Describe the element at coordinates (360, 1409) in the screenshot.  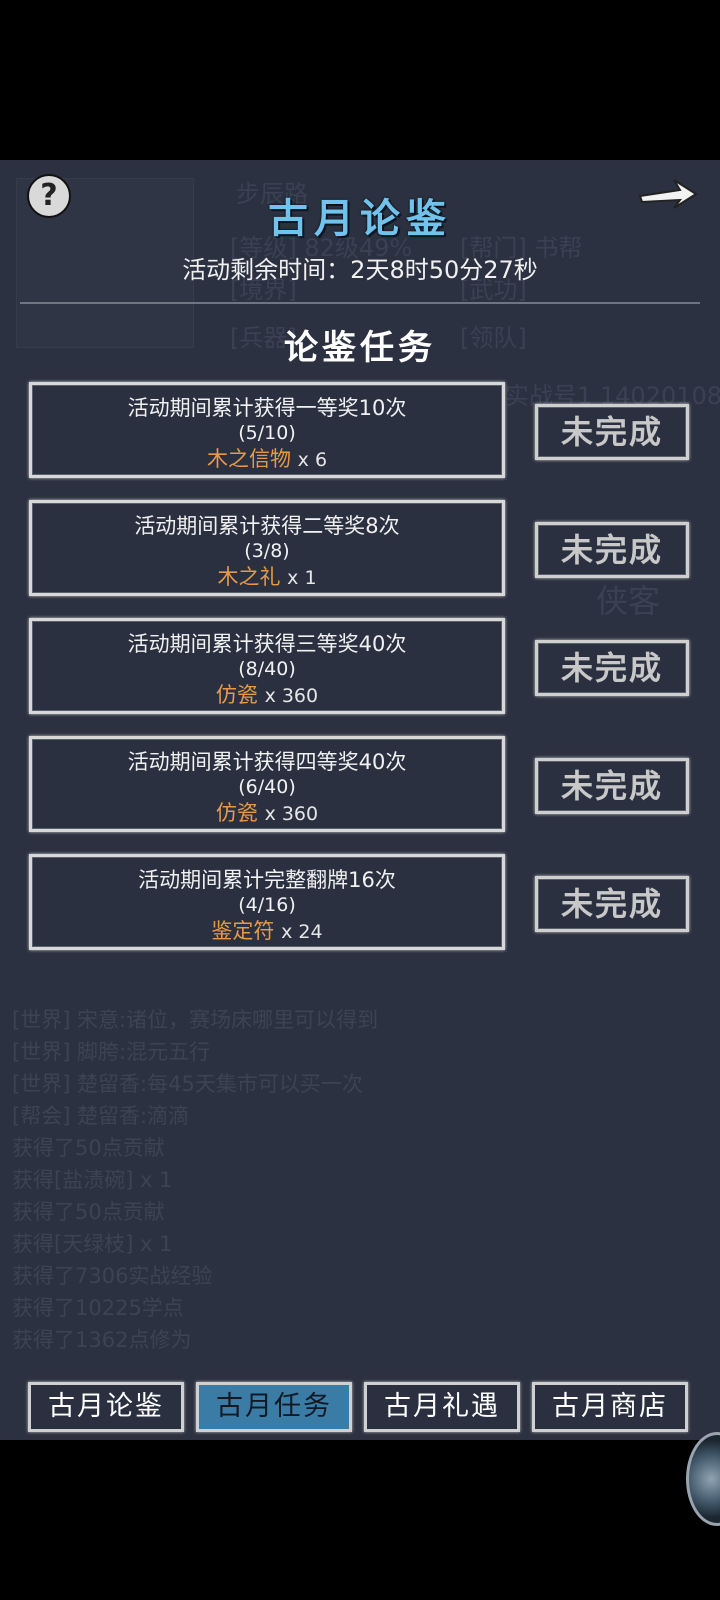
I see `bottom-tab-bar: 古月论鉴 古月任务 古月礼遇 古月商店` at that location.